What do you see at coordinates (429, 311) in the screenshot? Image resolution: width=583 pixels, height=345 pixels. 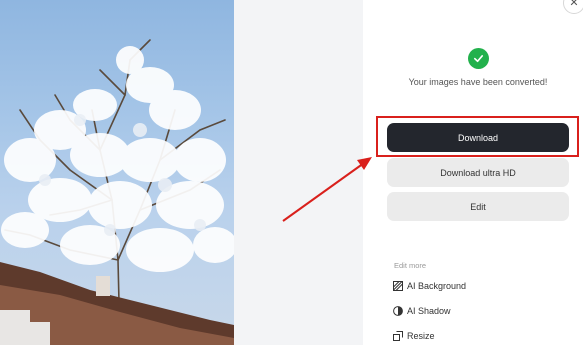 I see `menu-item-label: AI Shadow` at bounding box center [429, 311].